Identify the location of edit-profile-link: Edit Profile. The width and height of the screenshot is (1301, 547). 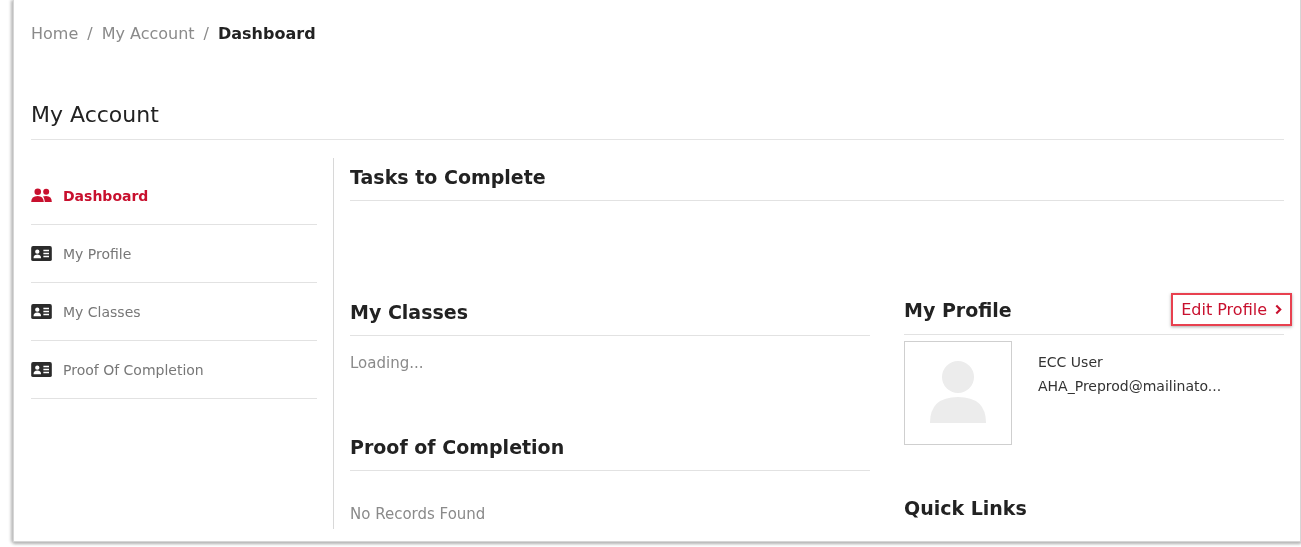
(1231, 309).